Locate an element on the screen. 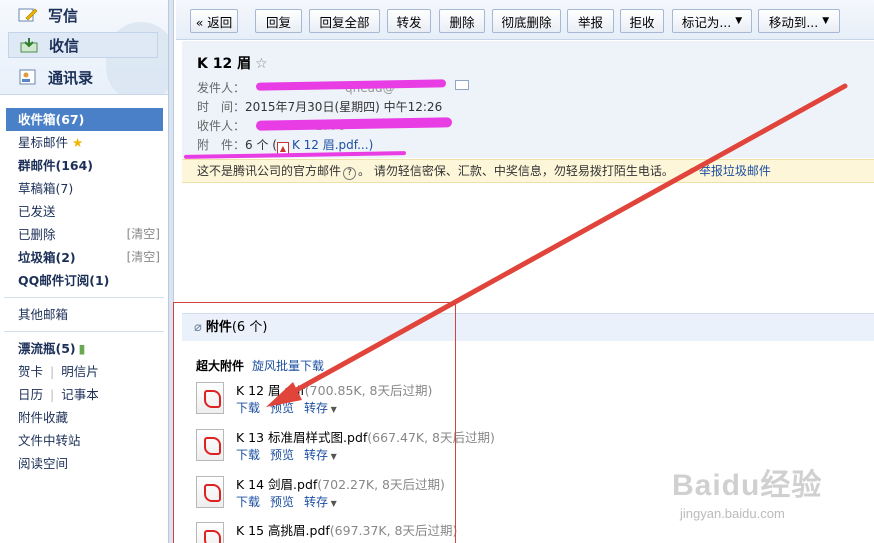  move-to-dropdown: 移动到... ▼ is located at coordinates (799, 21).